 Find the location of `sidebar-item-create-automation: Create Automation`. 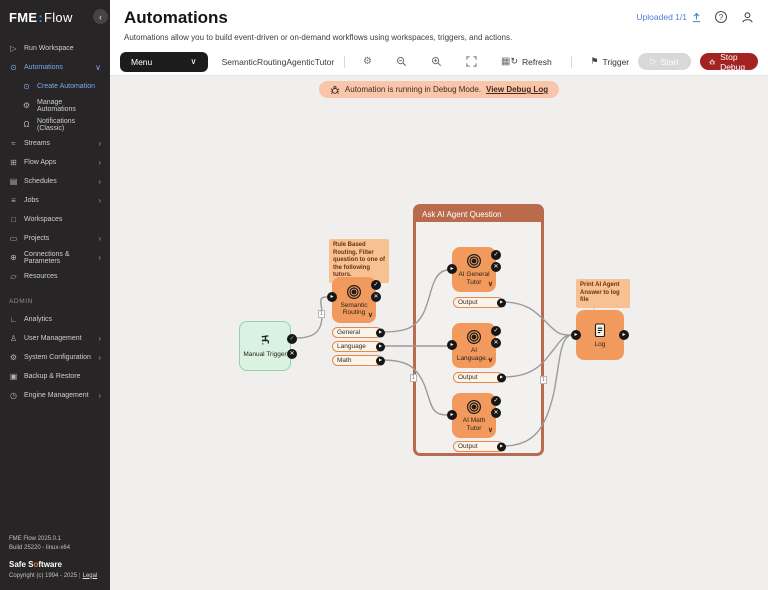

sidebar-item-create-automation: Create Automation is located at coordinates (55, 86).